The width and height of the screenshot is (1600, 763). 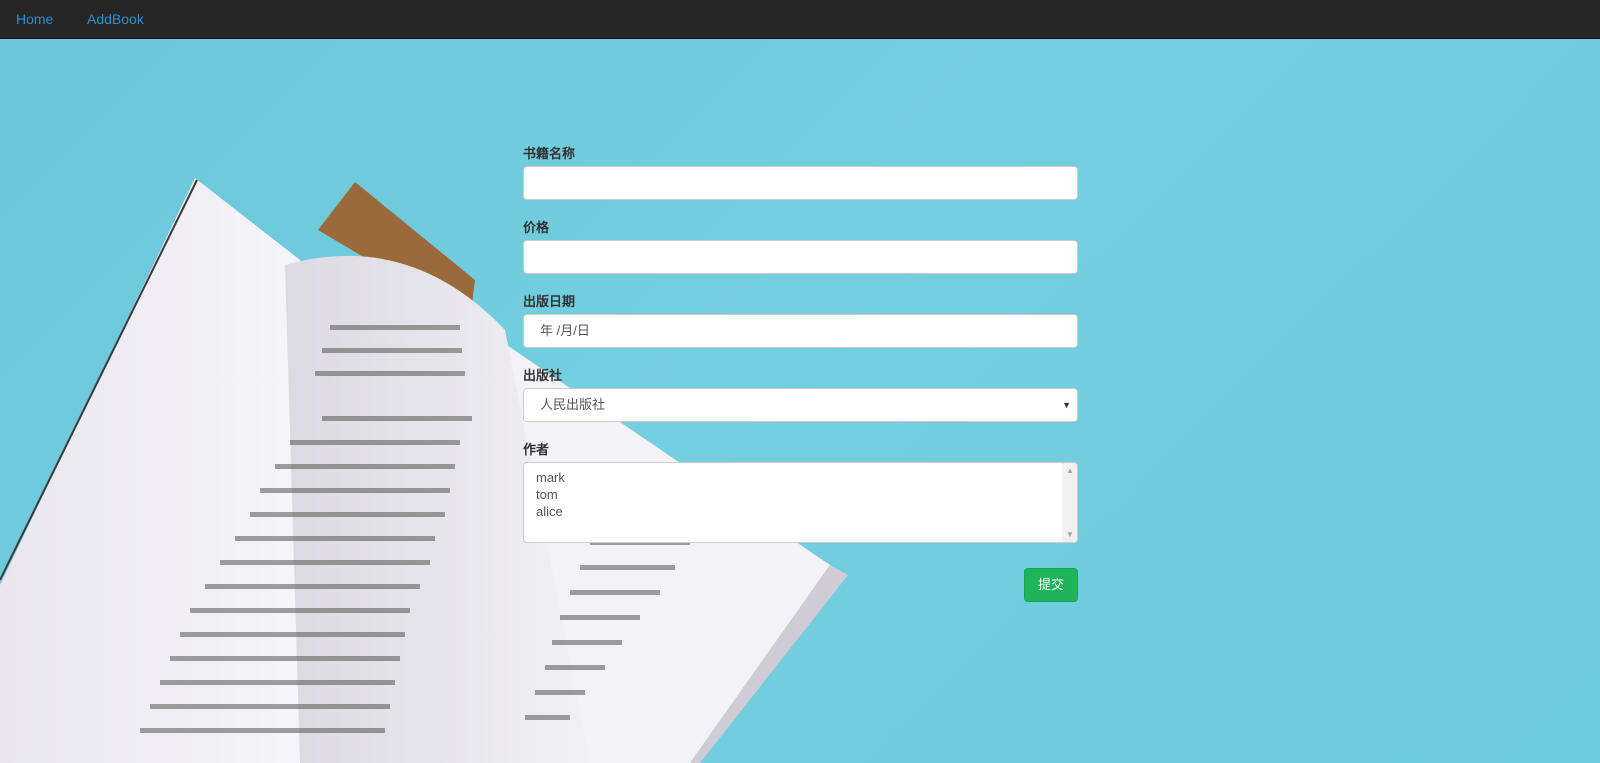 I want to click on publisher-selected-value: 人民出版社, so click(x=573, y=404).